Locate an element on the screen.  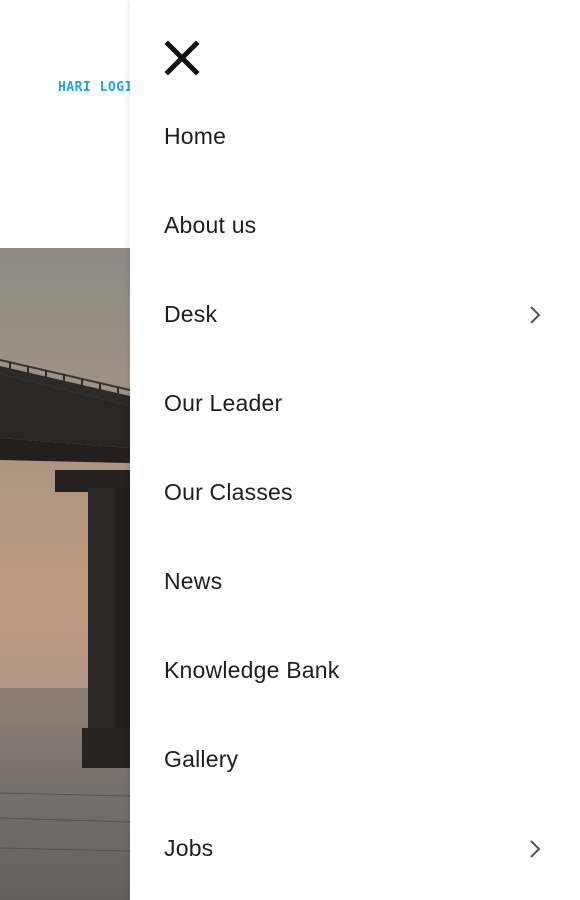
menu-item-our-classes: Our Classes is located at coordinates (355, 492).